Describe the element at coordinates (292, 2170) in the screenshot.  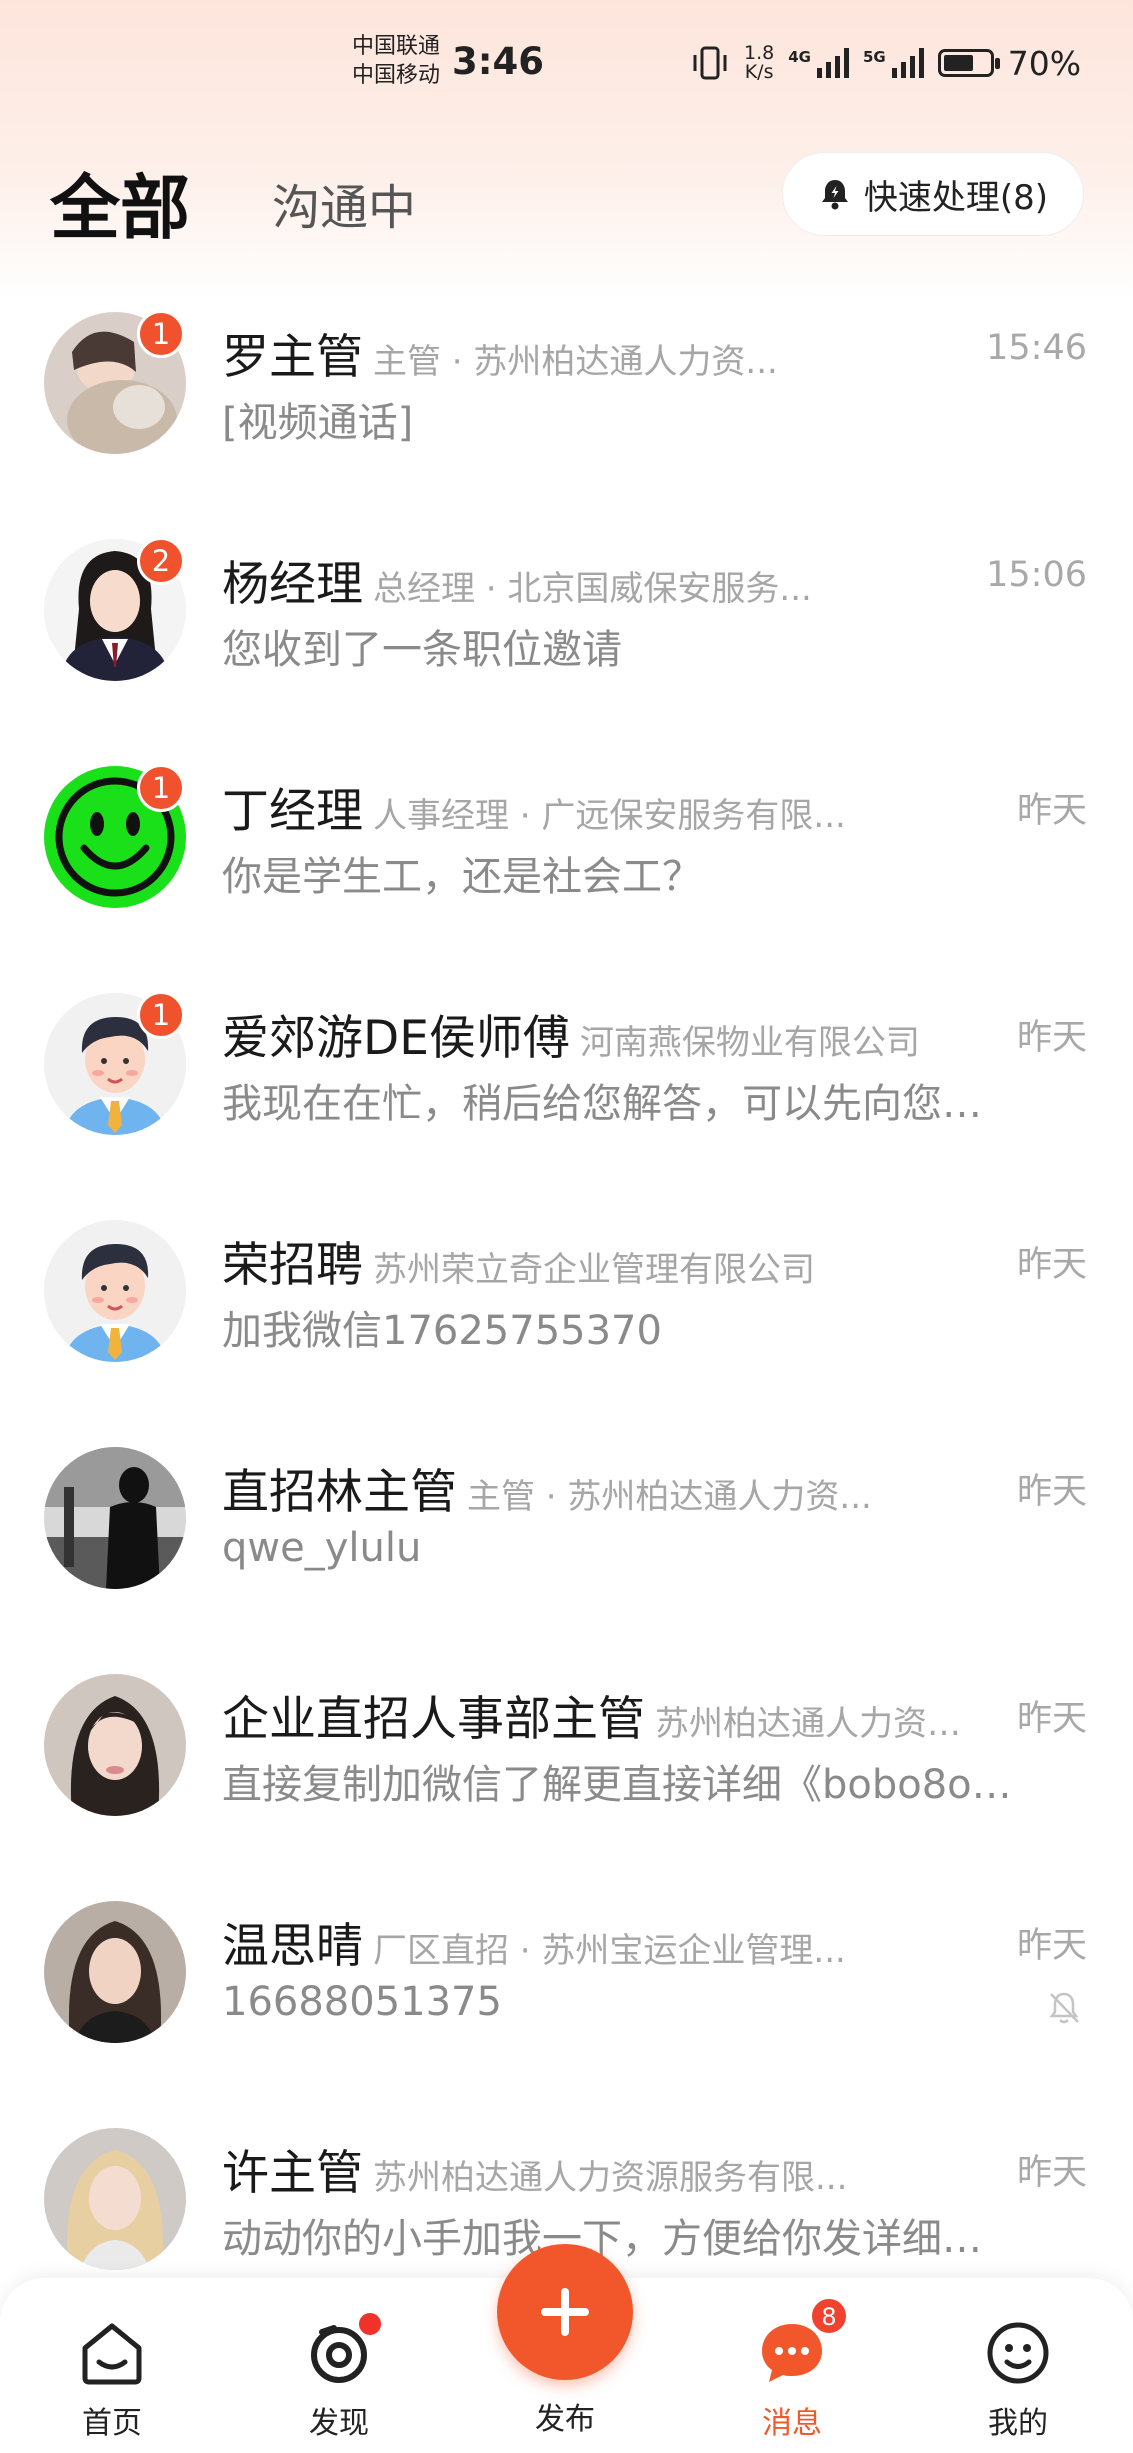
I see `contact-name: 许主管` at that location.